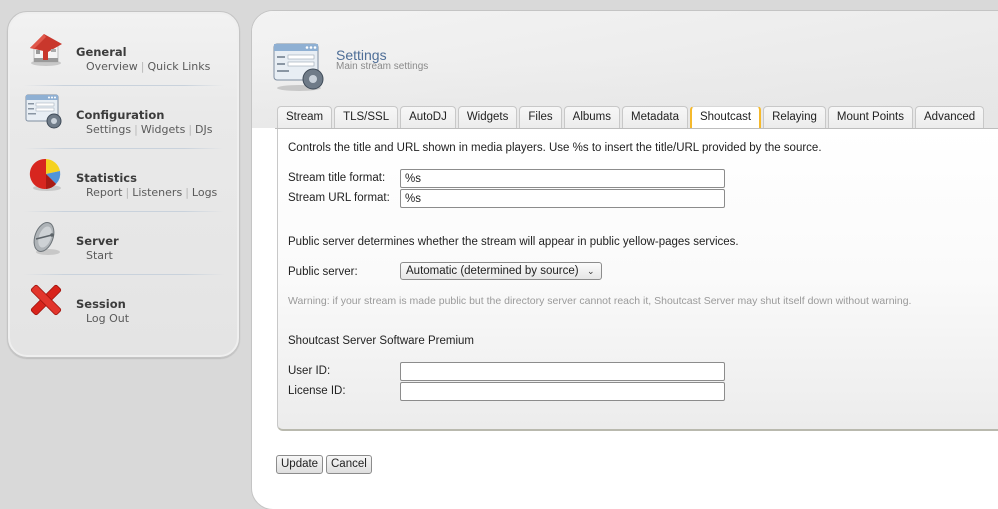 This screenshot has width=998, height=509. I want to click on nav-group-configuration: Configuration Settings | Widgets | DJs, so click(124, 116).